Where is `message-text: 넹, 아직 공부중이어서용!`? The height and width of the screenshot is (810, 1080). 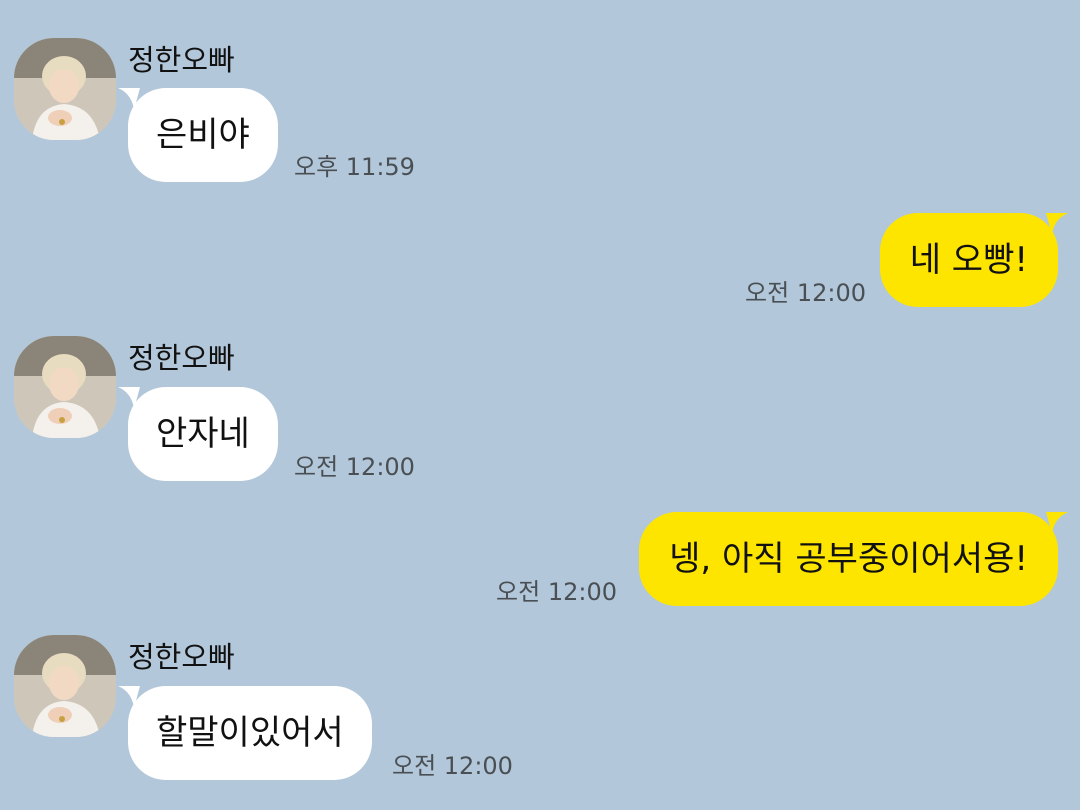
message-text: 넹, 아직 공부중이어서용! is located at coordinates (848, 559).